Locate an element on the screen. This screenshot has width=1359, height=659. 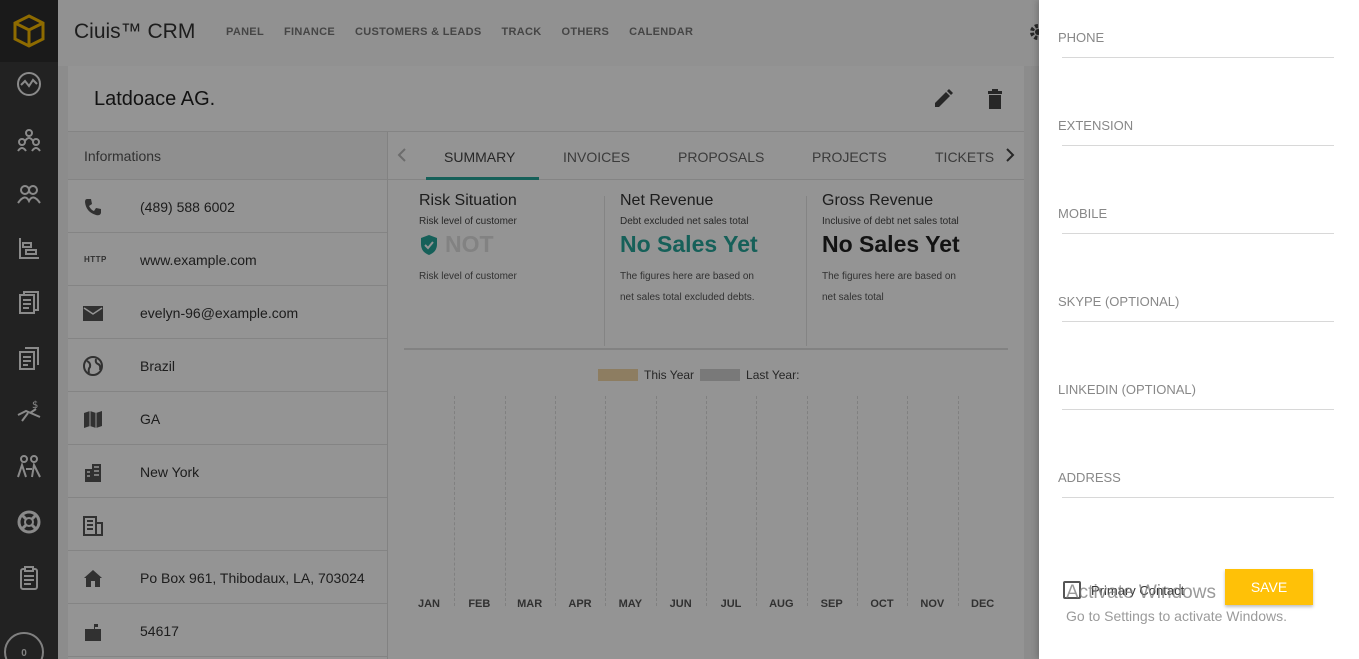
watermark-line-2: Go to Settings to activate Windows. is located at coordinates (1176, 616).